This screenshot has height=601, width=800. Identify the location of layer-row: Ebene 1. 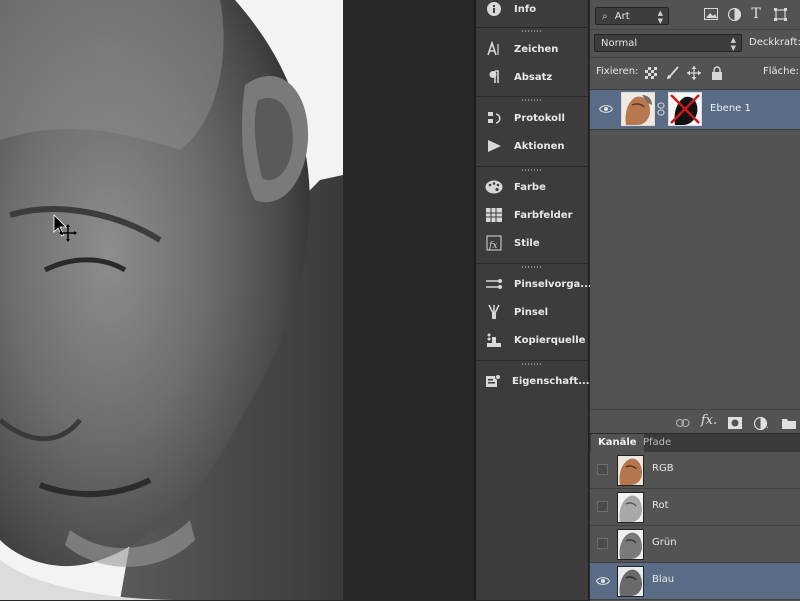
(695, 109).